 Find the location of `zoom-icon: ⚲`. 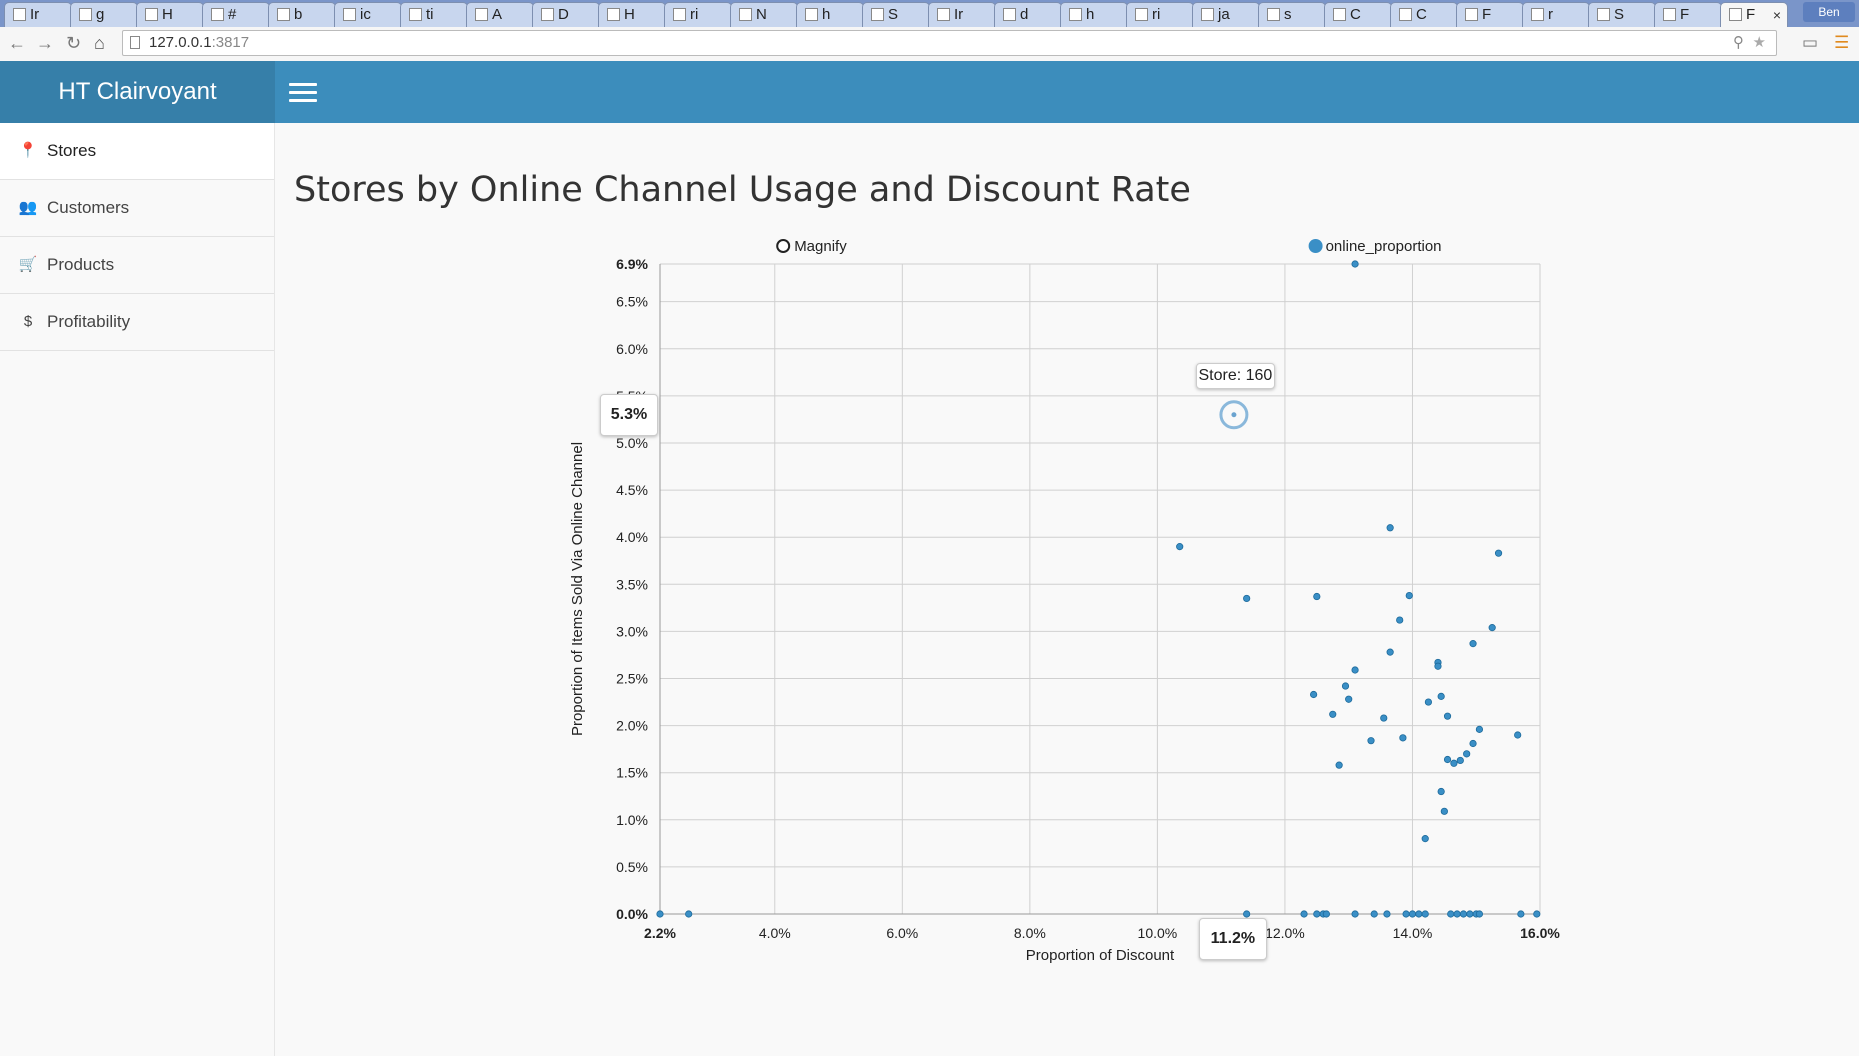

zoom-icon: ⚲ is located at coordinates (1738, 43).